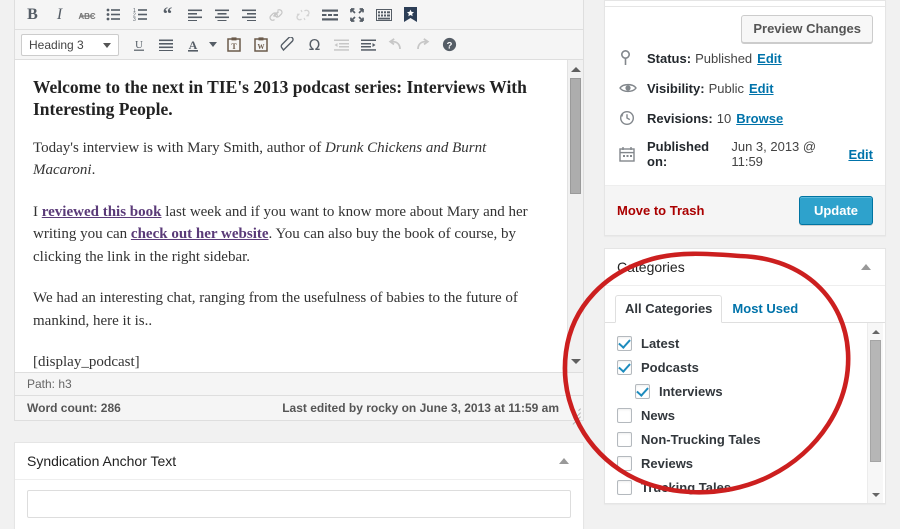 This screenshot has height=529, width=900. What do you see at coordinates (134, 19) in the screenshot?
I see `svg-text: 3` at bounding box center [134, 19].